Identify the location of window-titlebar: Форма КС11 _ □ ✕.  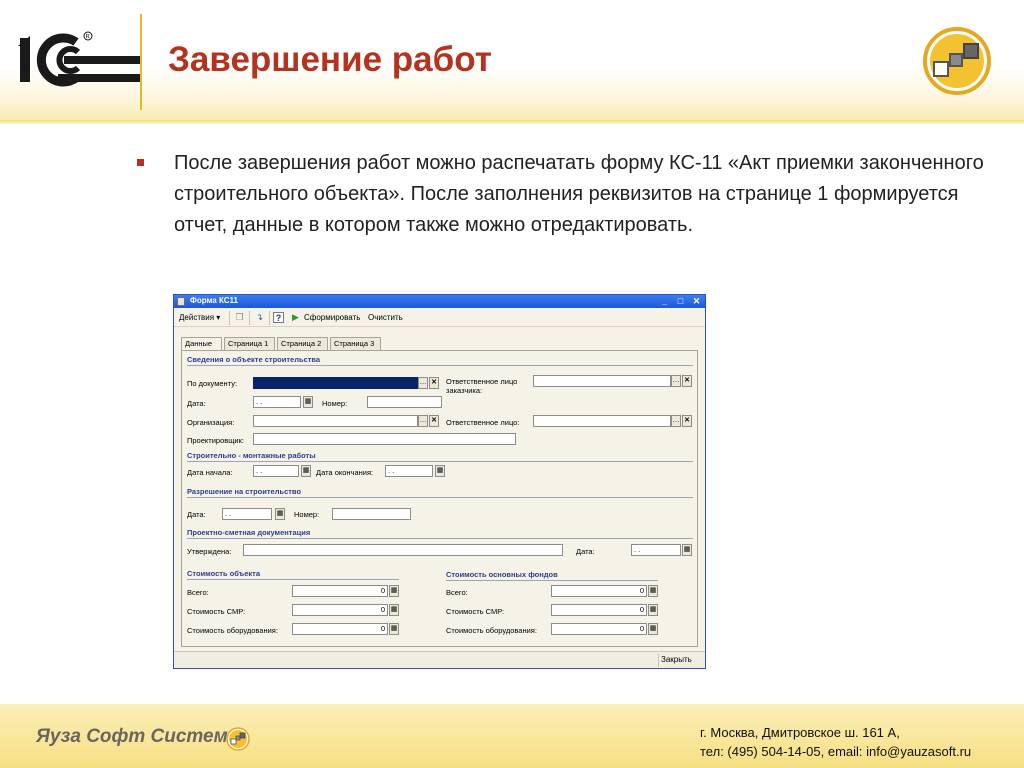
(439, 301).